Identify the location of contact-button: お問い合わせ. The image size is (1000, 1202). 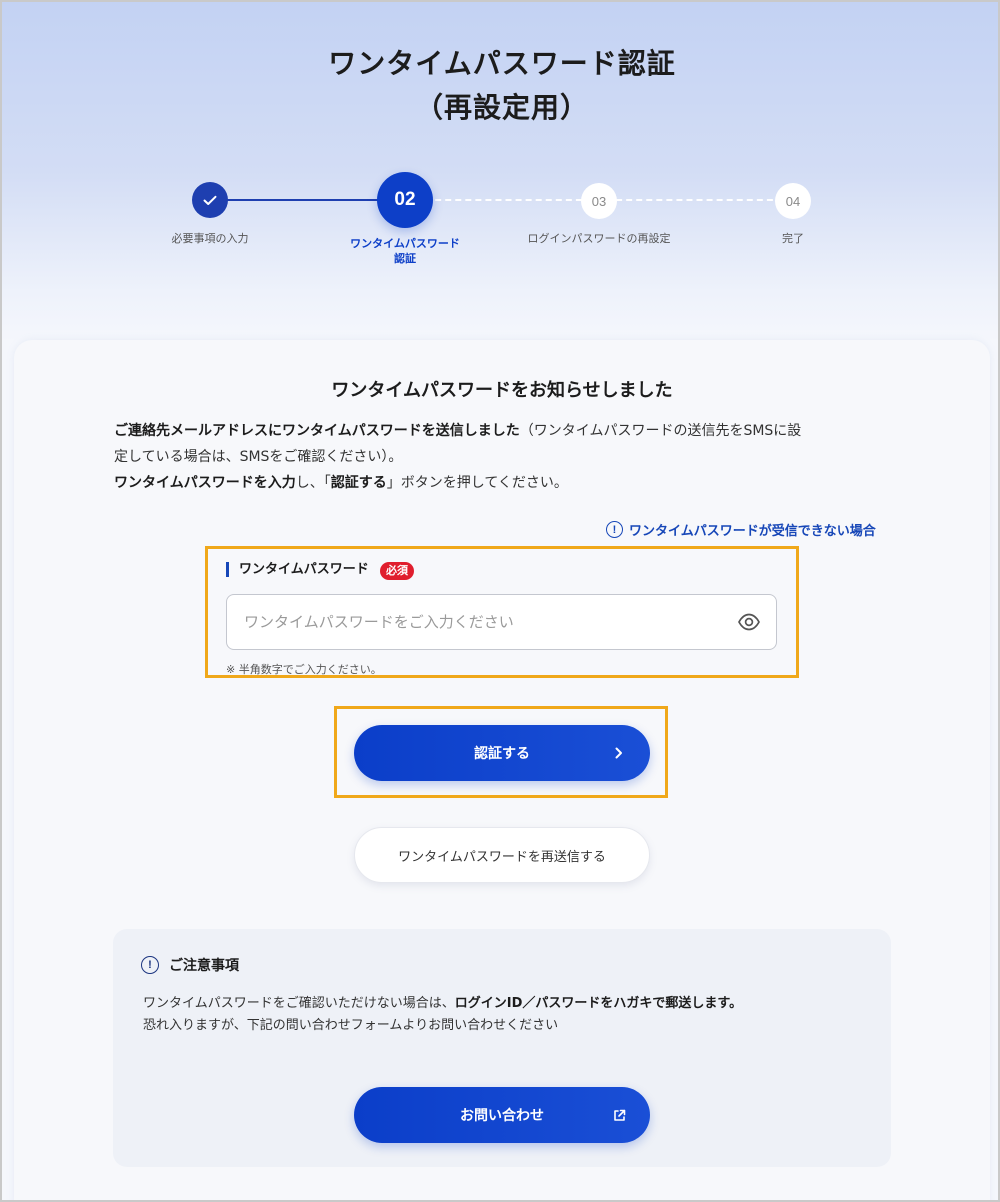
(502, 1115).